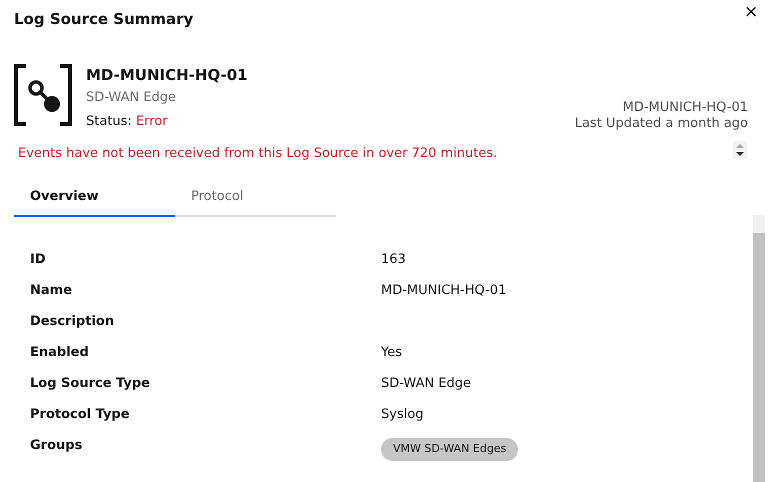  What do you see at coordinates (393, 260) in the screenshot?
I see `field-value: 163` at bounding box center [393, 260].